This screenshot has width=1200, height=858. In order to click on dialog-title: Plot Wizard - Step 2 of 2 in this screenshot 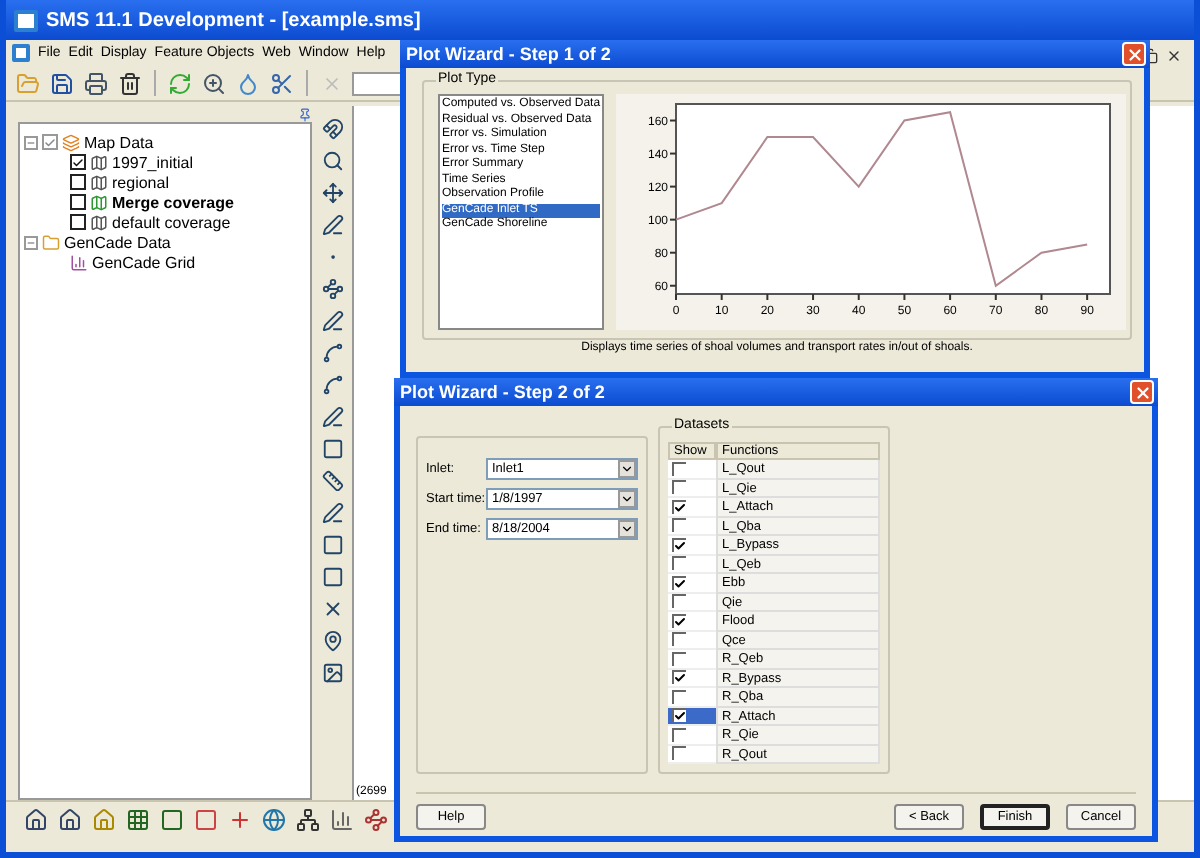, I will do `click(502, 392)`.